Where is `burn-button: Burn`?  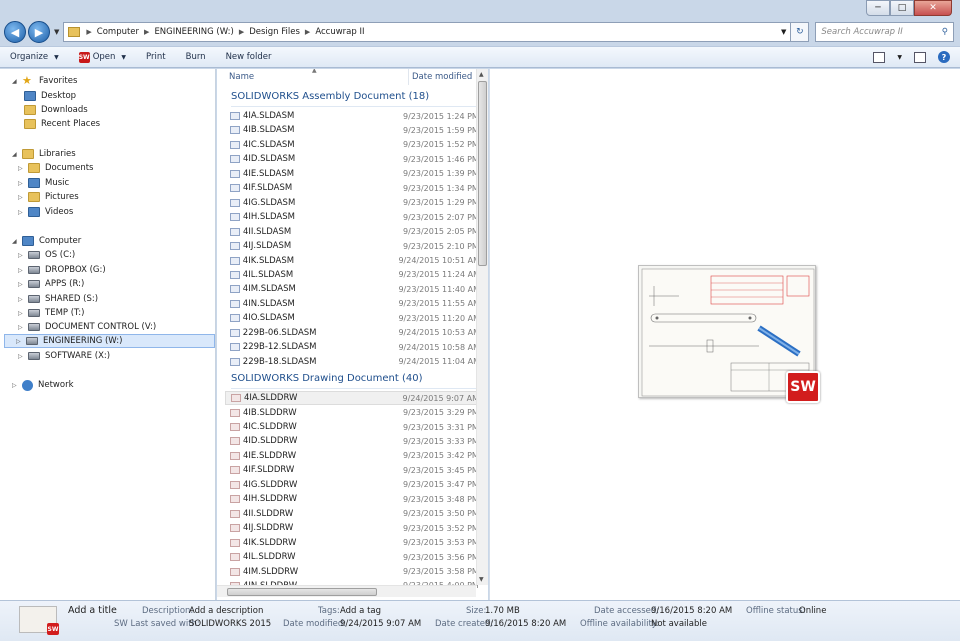
burn-button: Burn is located at coordinates (196, 57).